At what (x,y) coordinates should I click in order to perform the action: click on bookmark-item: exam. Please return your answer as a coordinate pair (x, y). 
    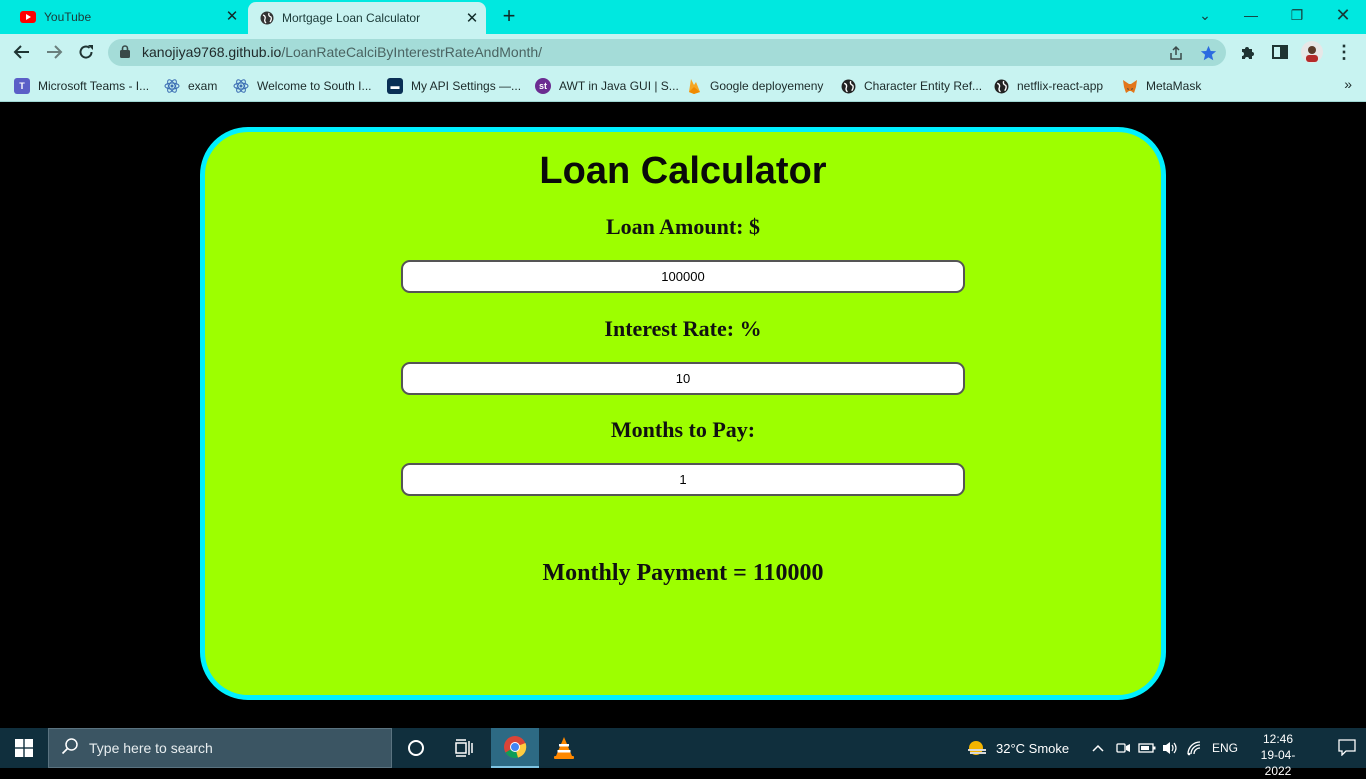
    Looking at the image, I should click on (190, 86).